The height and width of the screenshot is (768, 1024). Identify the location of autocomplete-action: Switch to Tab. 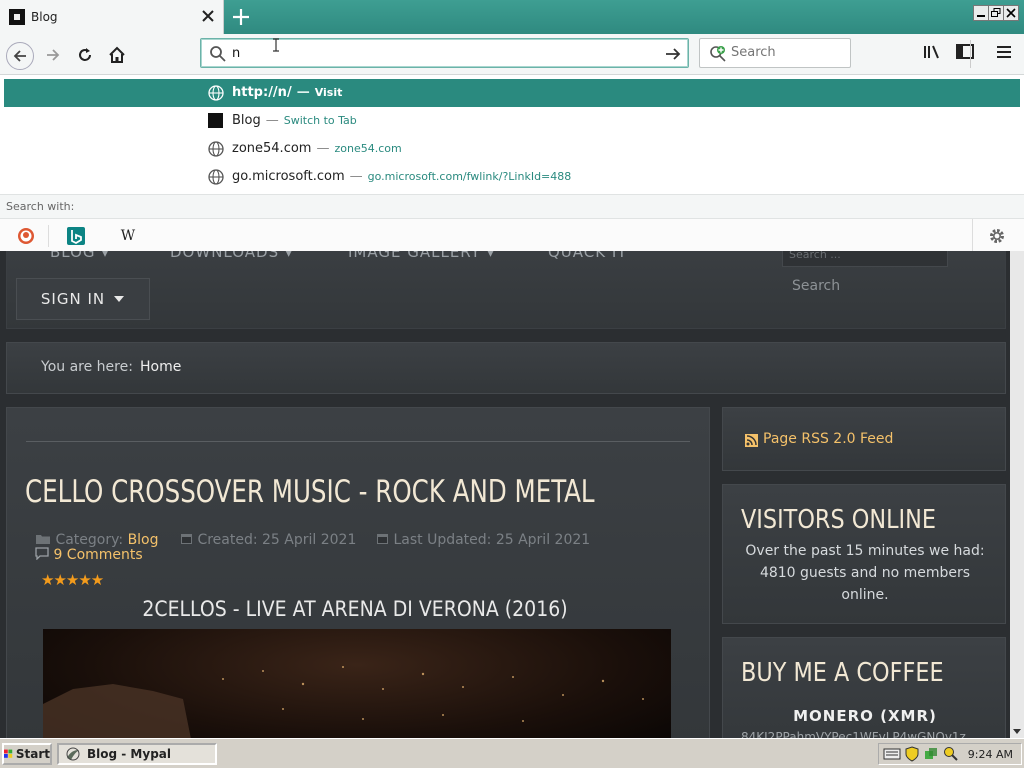
(320, 120).